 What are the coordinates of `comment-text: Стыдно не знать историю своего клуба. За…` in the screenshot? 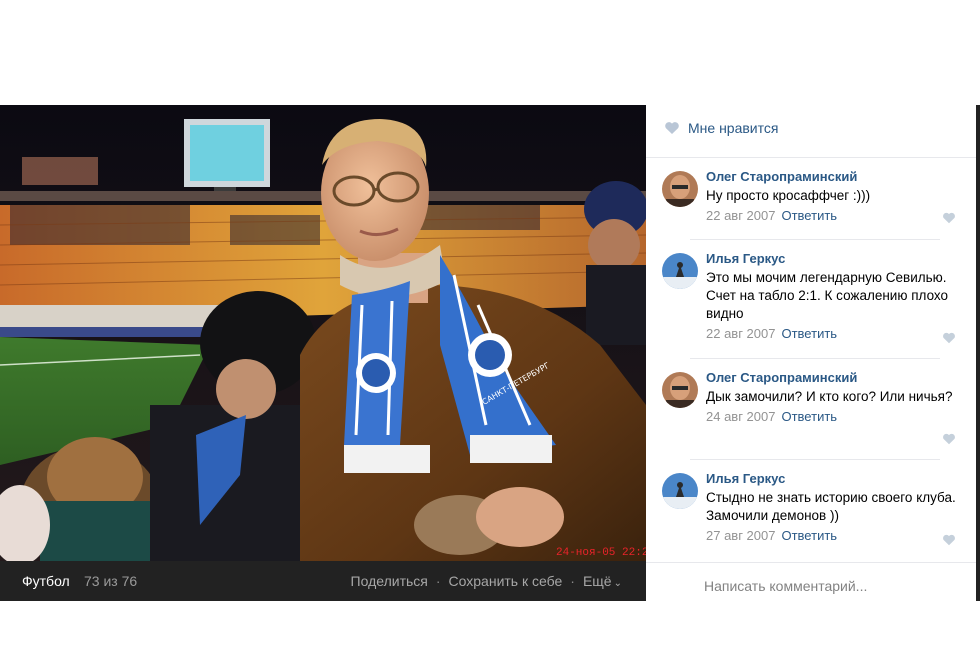 It's located at (831, 506).